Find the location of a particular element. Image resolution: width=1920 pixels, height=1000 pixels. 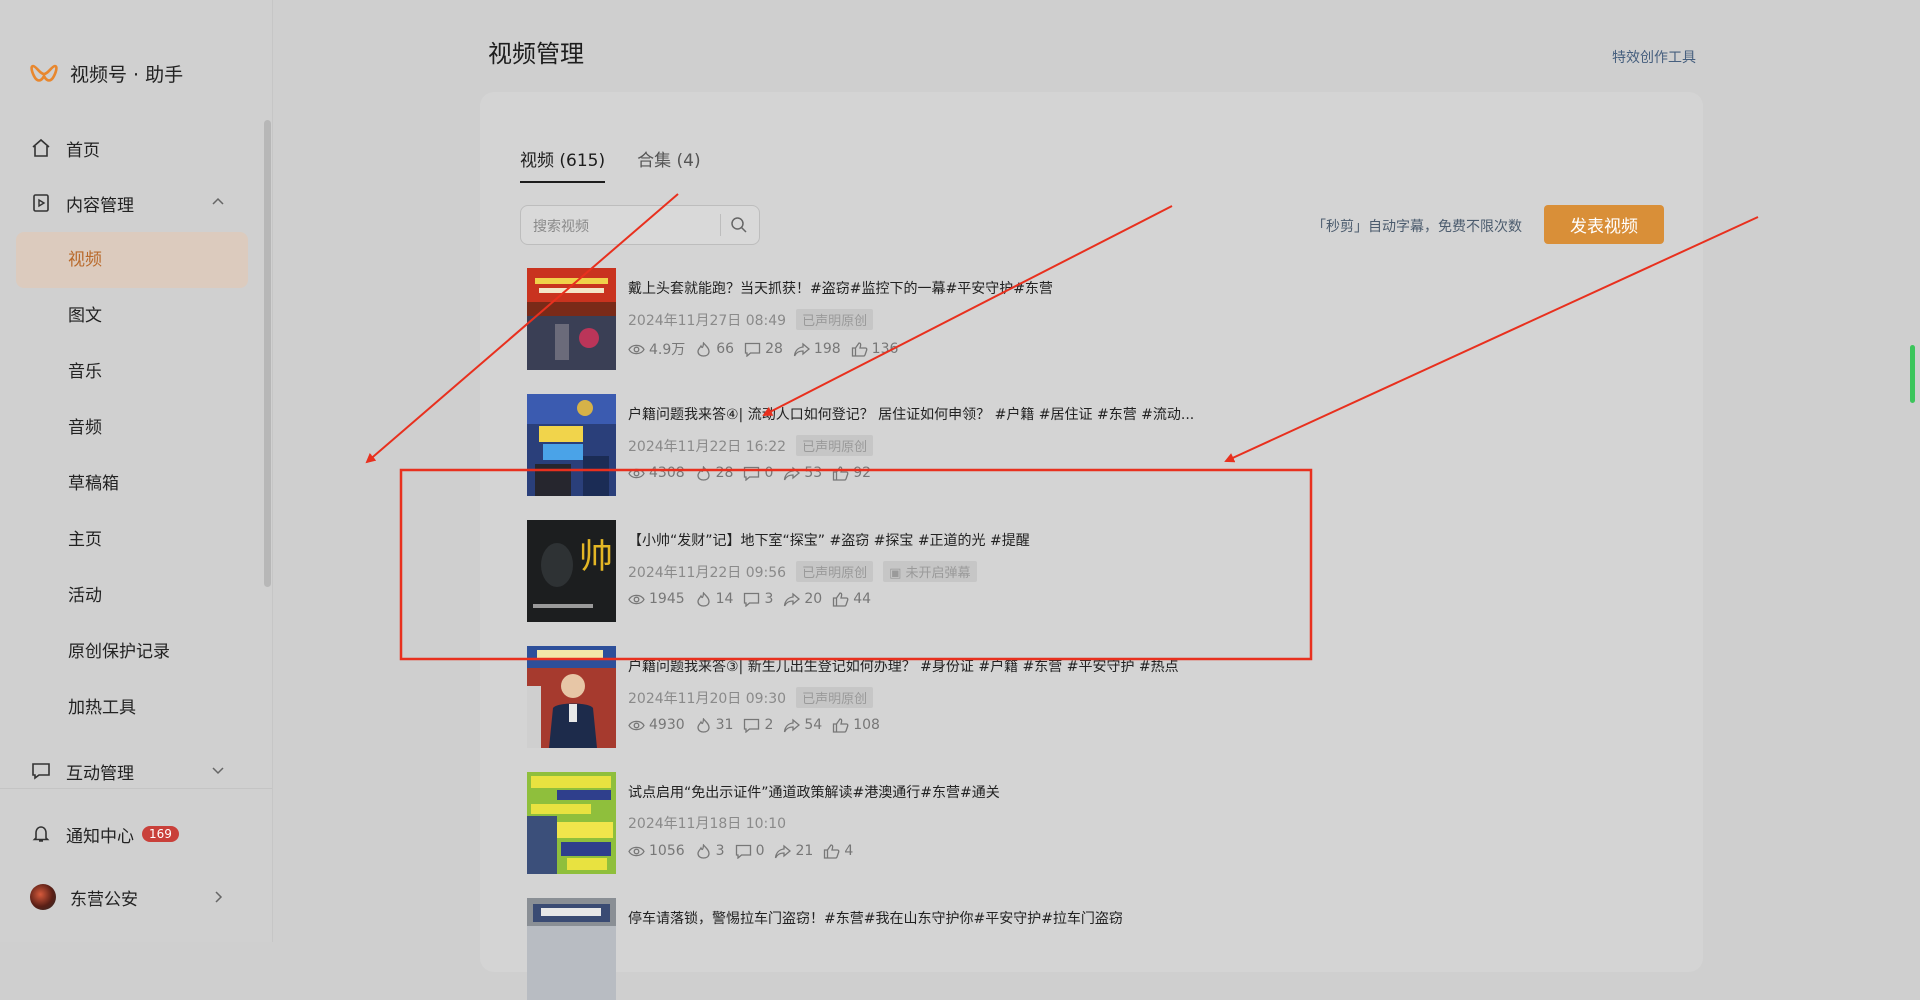

views-count: 4308 is located at coordinates (667, 473).